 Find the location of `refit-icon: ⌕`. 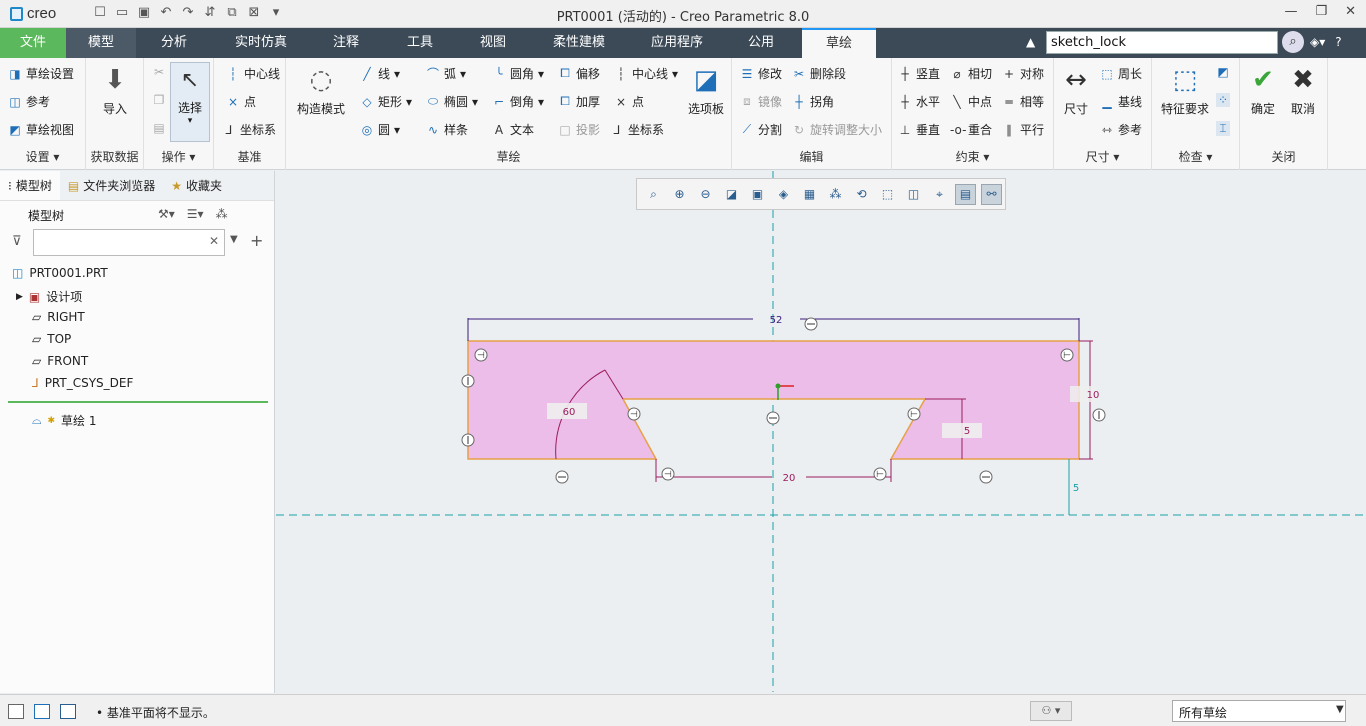

refit-icon: ⌕ is located at coordinates (653, 194).